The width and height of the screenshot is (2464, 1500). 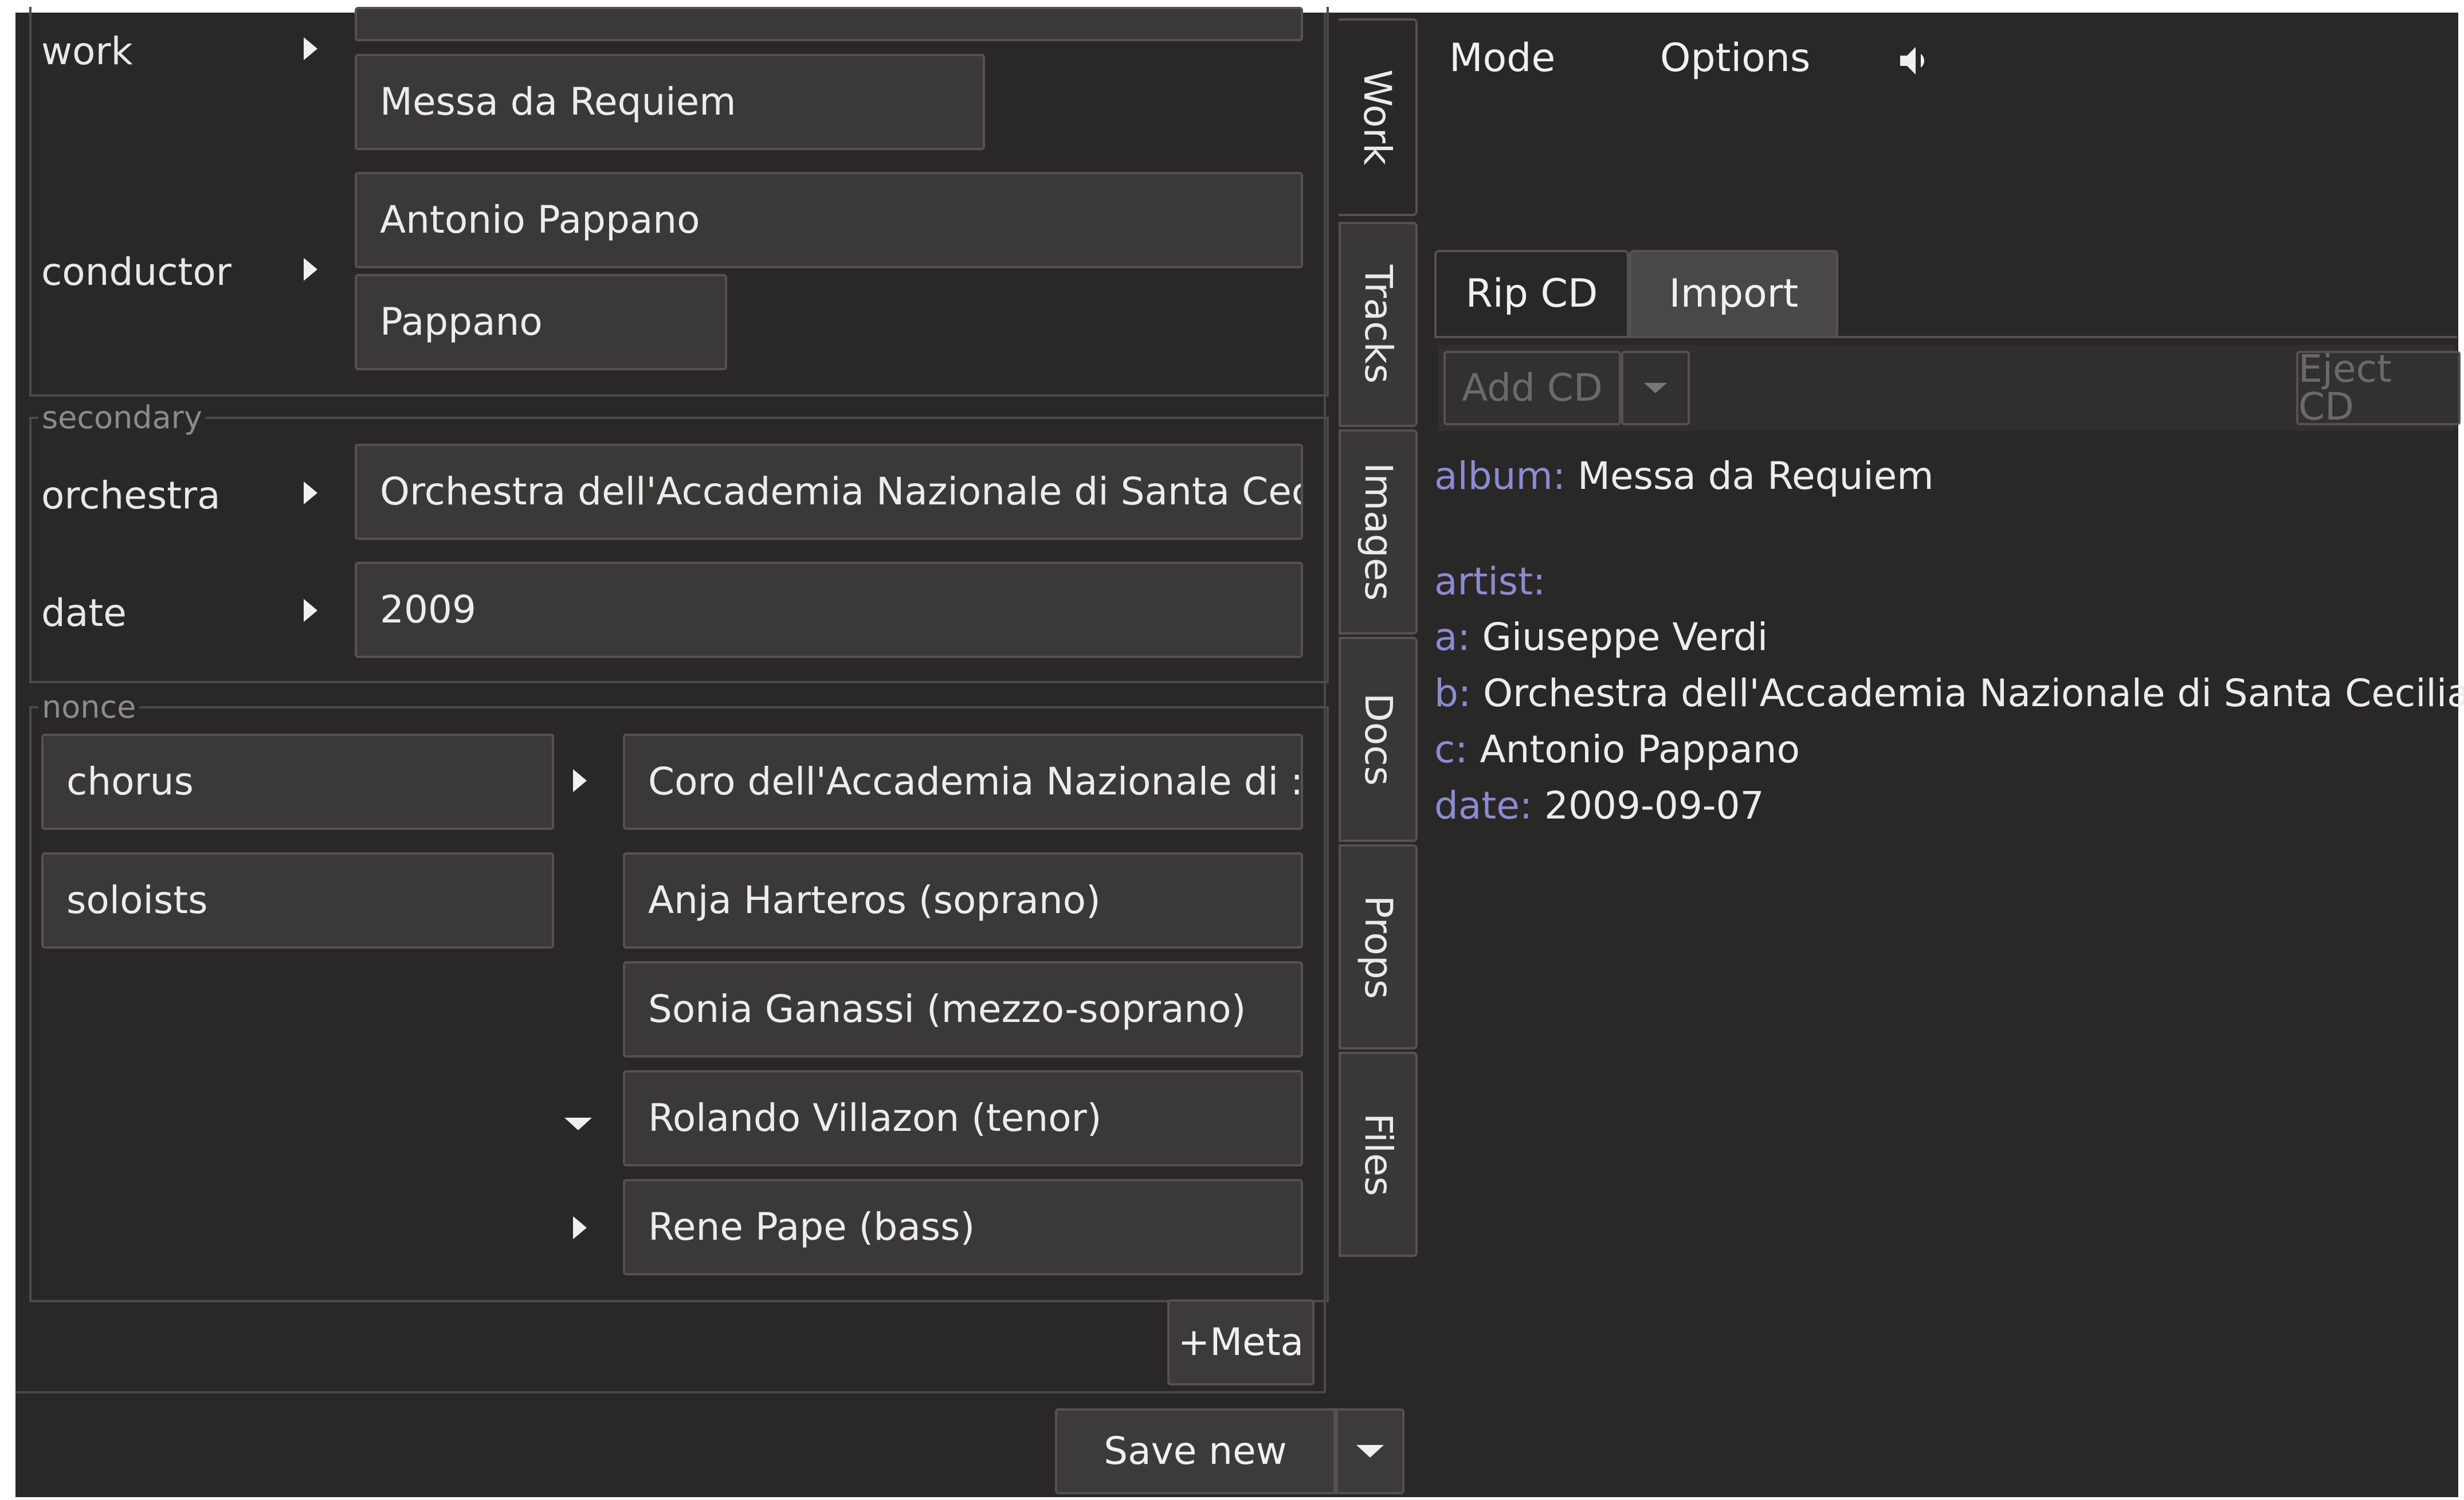 I want to click on work-value-field: Messa da Requiem, so click(x=670, y=102).